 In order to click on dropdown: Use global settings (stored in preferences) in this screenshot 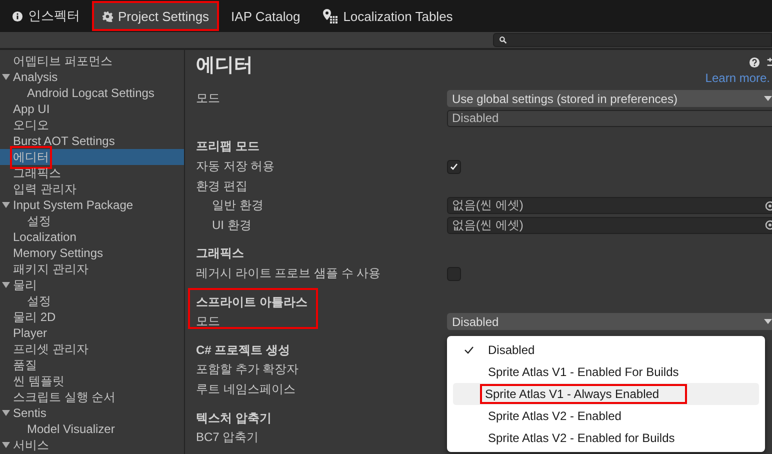, I will do `click(609, 99)`.